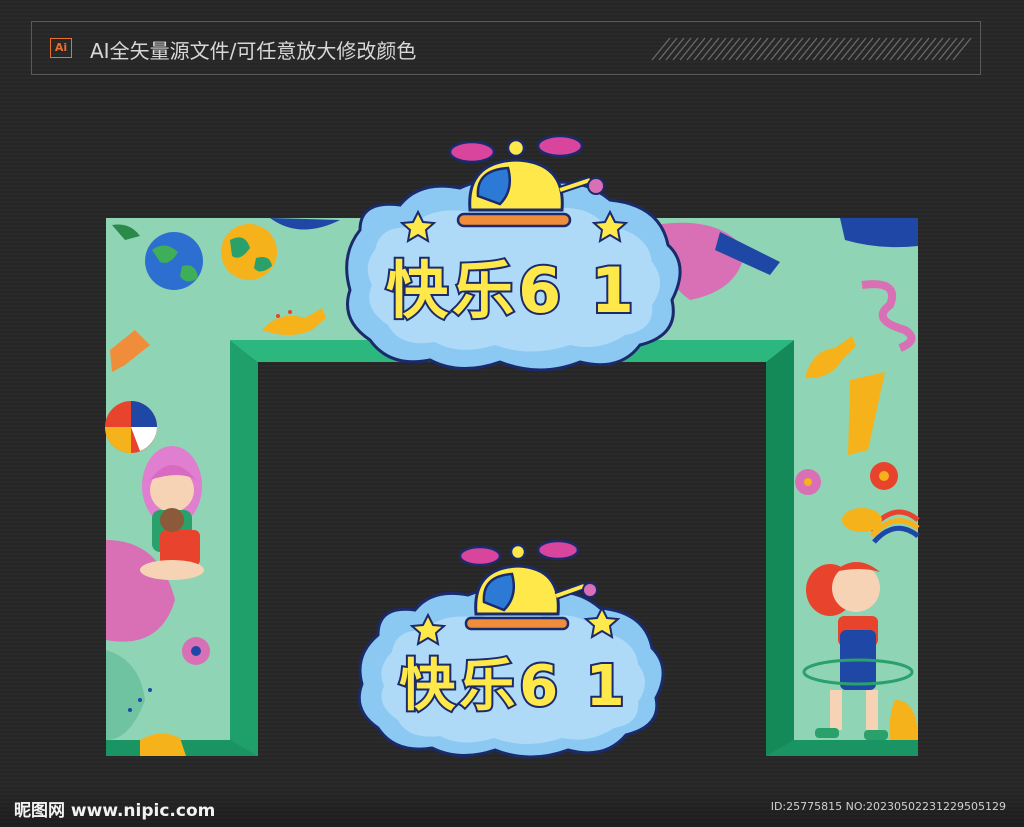 This screenshot has height=827, width=1024. I want to click on bottom-sign-title: 快乐6 1, so click(513, 686).